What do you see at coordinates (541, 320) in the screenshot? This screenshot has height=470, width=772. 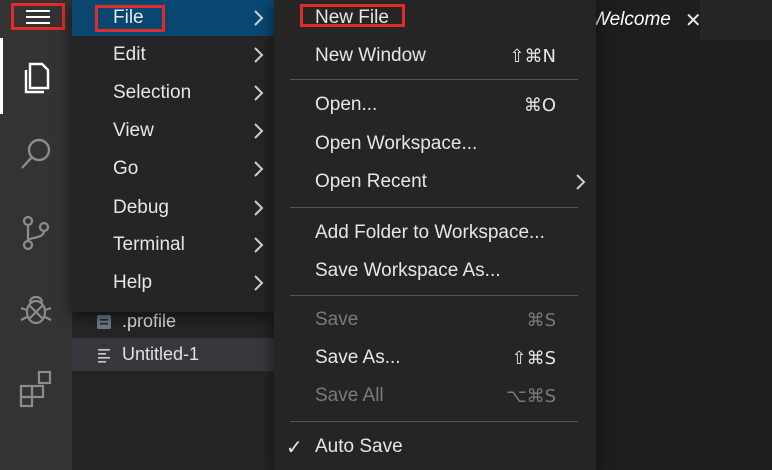 I see `shortcut-label: ⌘S` at bounding box center [541, 320].